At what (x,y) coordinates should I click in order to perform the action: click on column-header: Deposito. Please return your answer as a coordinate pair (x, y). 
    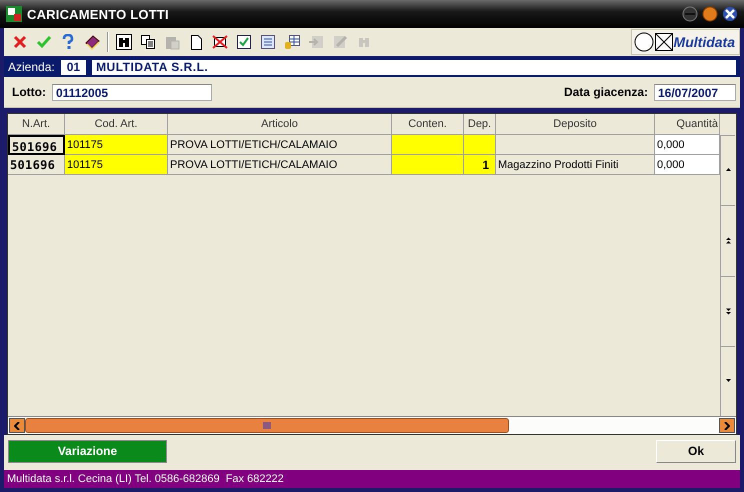
    Looking at the image, I should click on (575, 124).